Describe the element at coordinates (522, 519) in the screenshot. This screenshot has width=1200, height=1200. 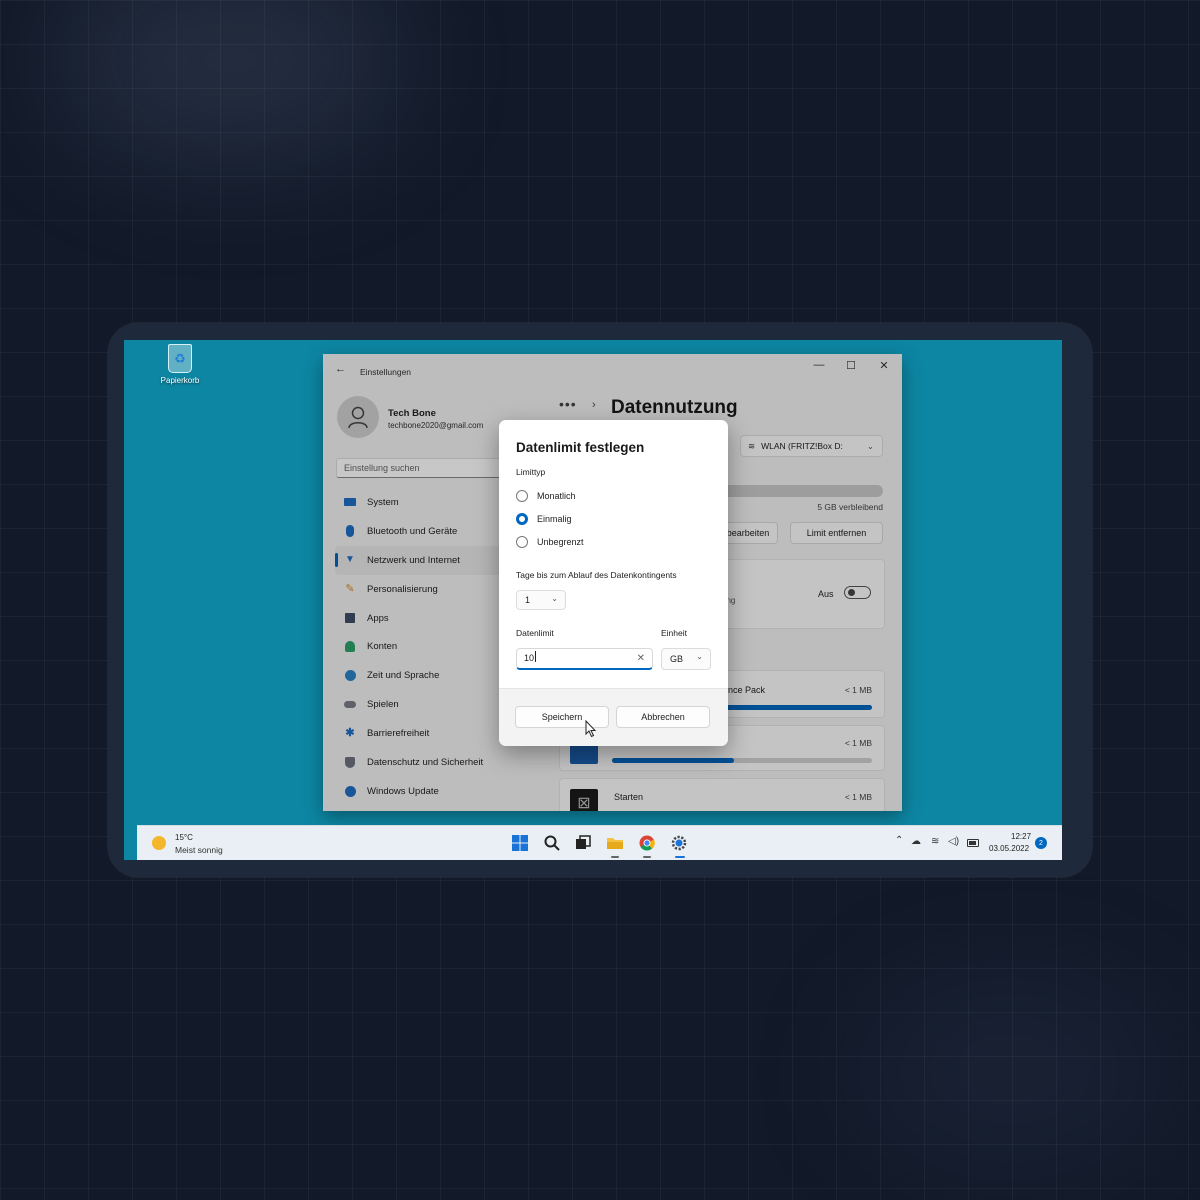
I see `radio-button-selected` at that location.